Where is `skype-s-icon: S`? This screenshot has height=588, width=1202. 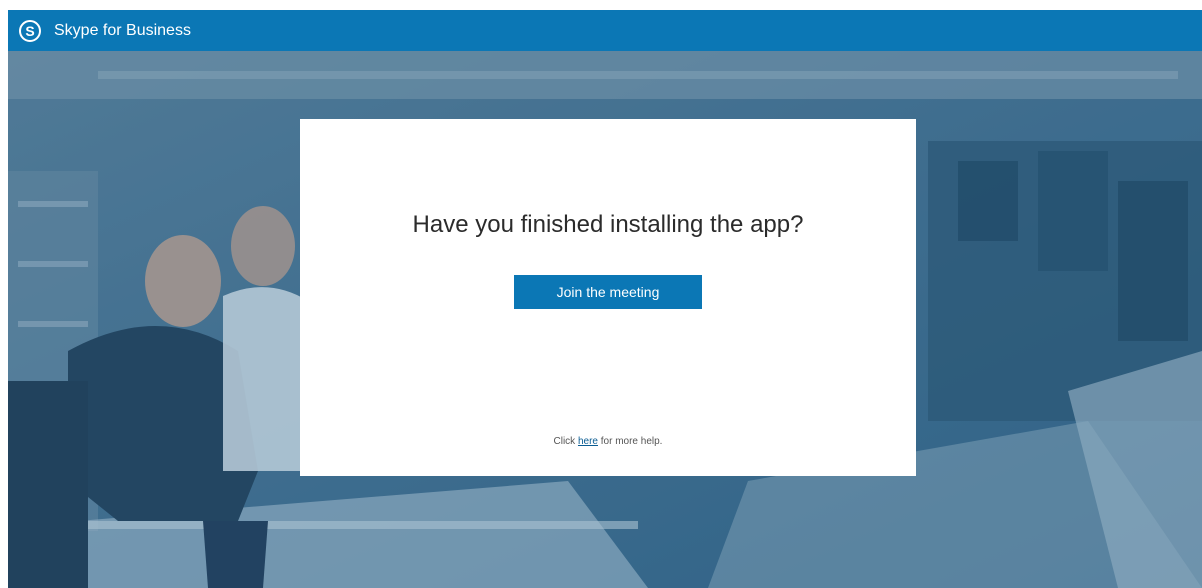 skype-s-icon: S is located at coordinates (30, 31).